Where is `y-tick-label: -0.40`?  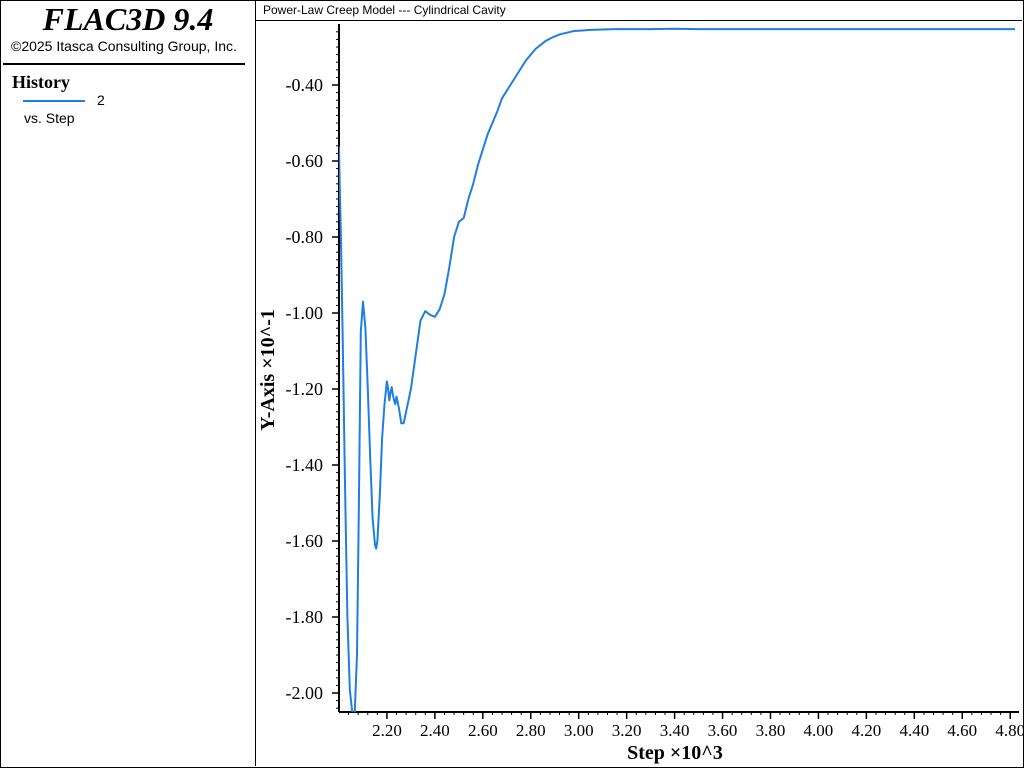
y-tick-label: -0.40 is located at coordinates (305, 85).